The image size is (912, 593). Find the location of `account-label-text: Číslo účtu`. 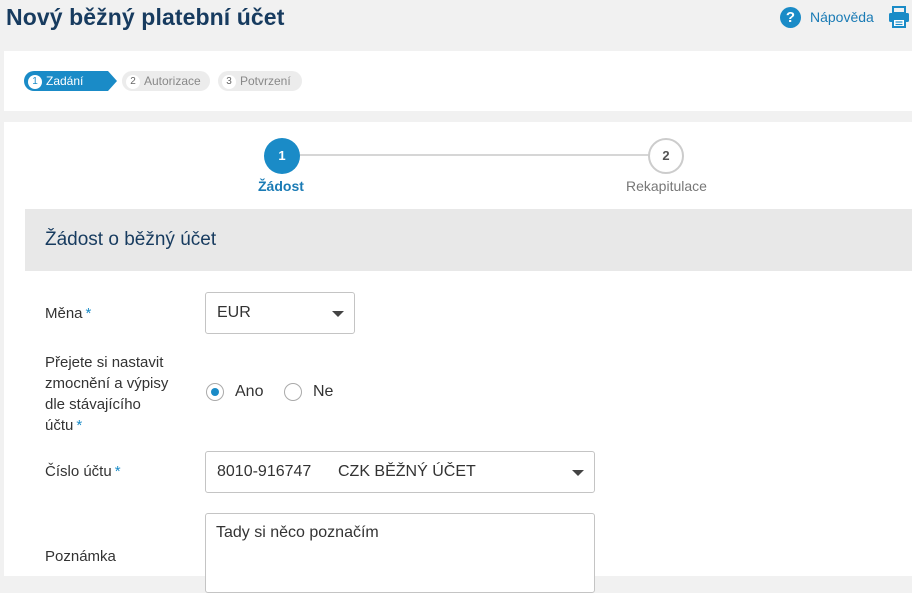

account-label-text: Číslo účtu is located at coordinates (78, 471).